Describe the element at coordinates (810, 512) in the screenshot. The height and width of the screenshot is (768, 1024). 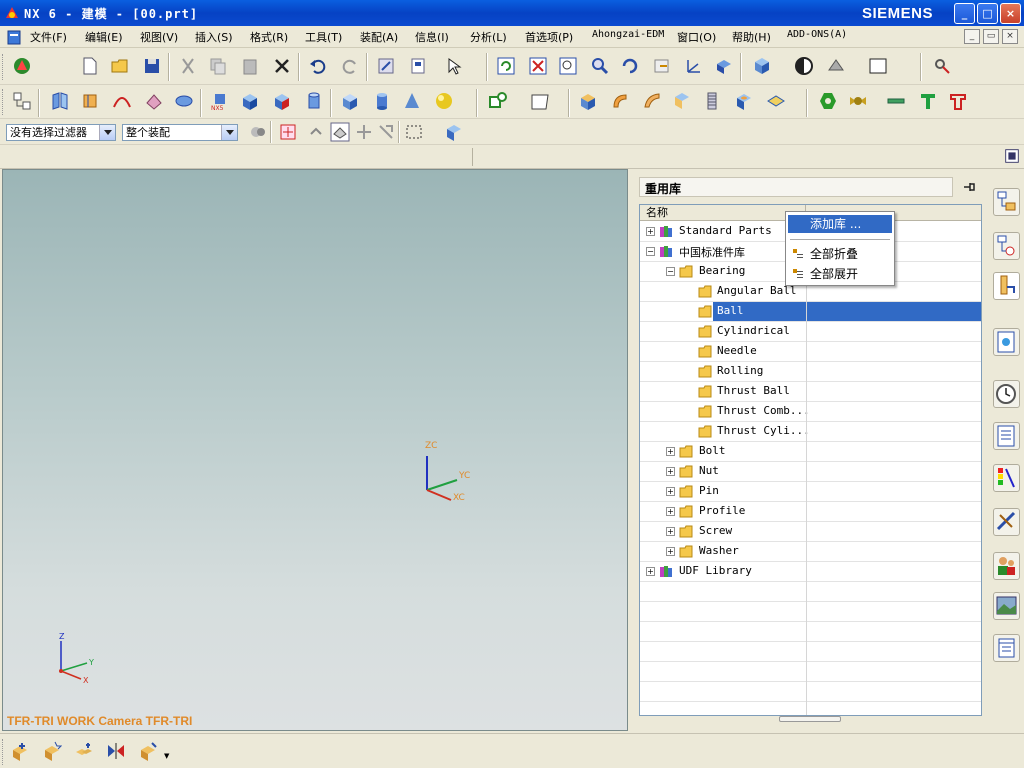
I see `tree-row: + Profile` at that location.